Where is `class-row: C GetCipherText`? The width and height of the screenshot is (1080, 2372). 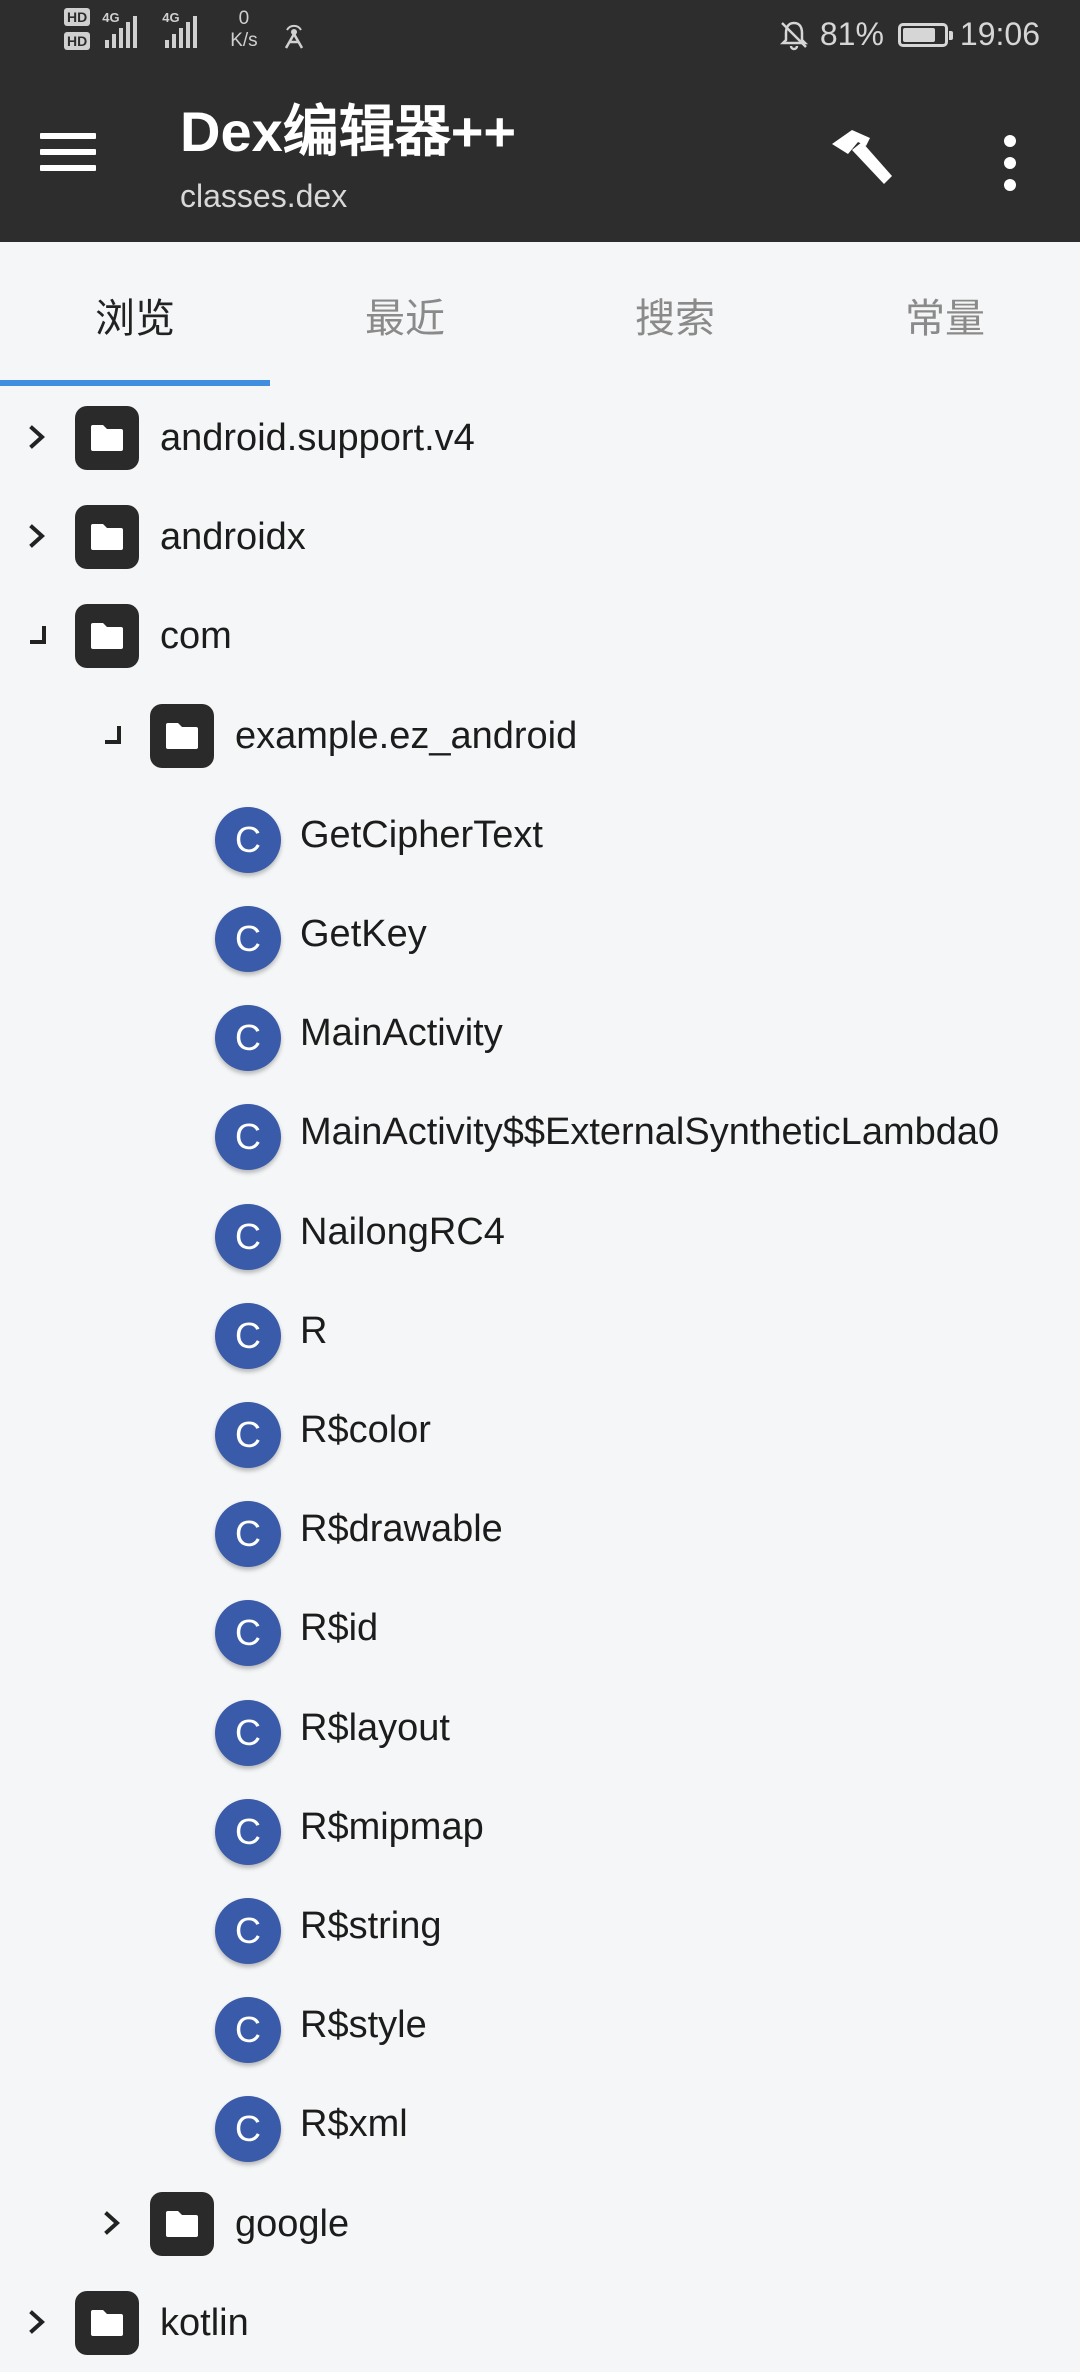 class-row: C GetCipherText is located at coordinates (540, 834).